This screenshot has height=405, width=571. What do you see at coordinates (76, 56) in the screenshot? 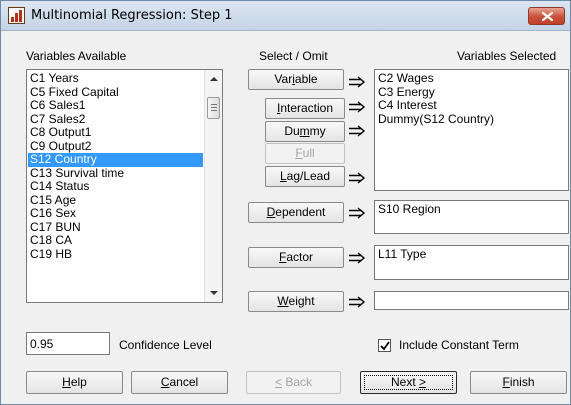
I see `variables-available-label: Variables Available` at bounding box center [76, 56].